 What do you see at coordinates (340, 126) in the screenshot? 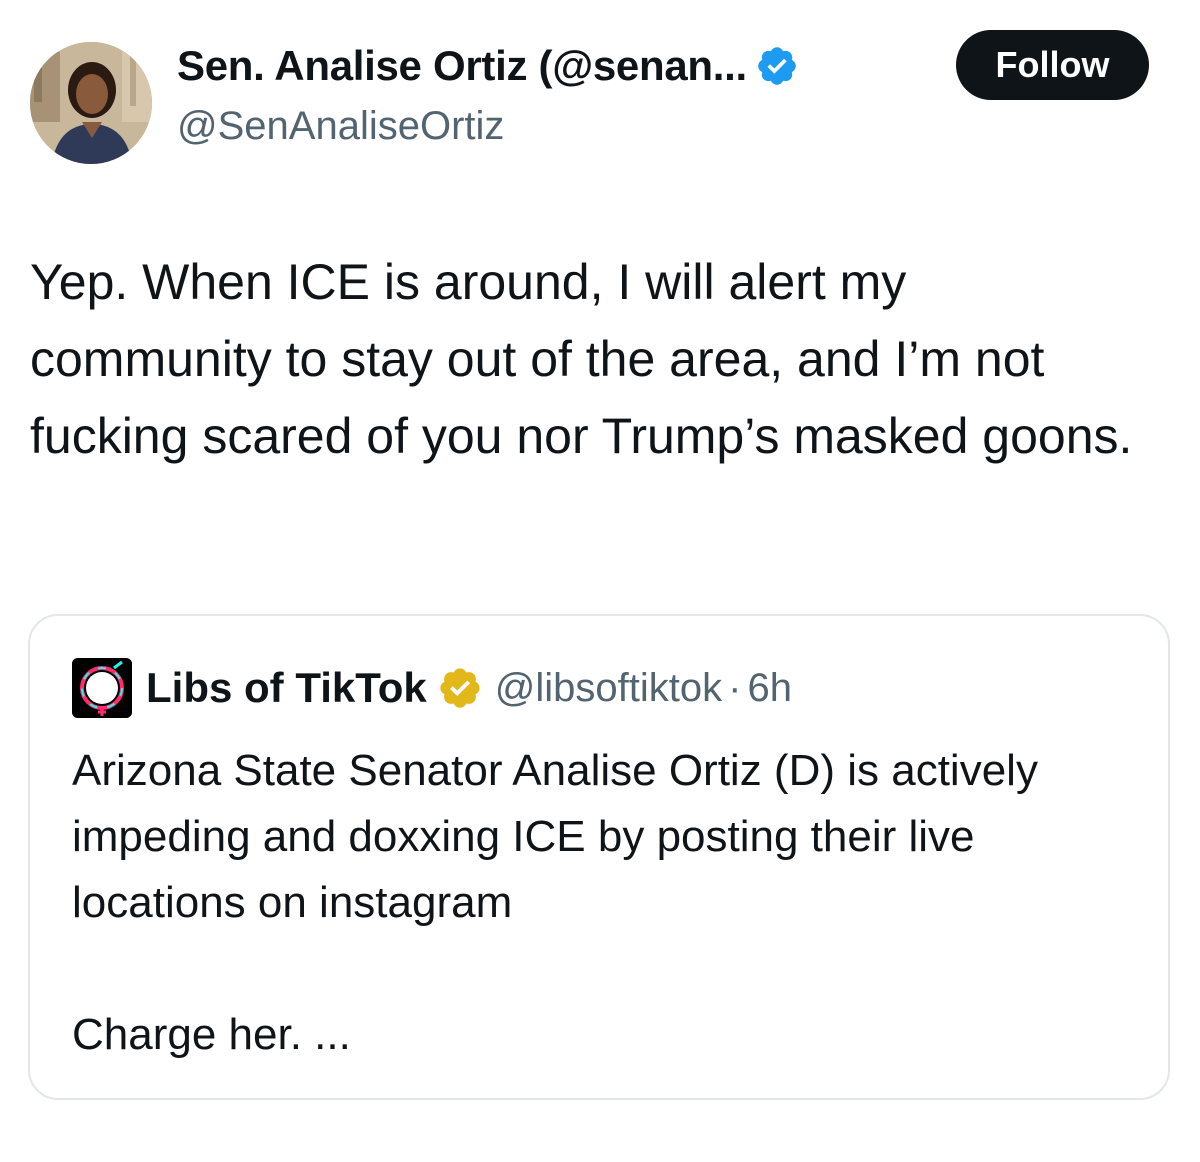
I see `author-handle: @SenAnaliseOrtiz` at bounding box center [340, 126].